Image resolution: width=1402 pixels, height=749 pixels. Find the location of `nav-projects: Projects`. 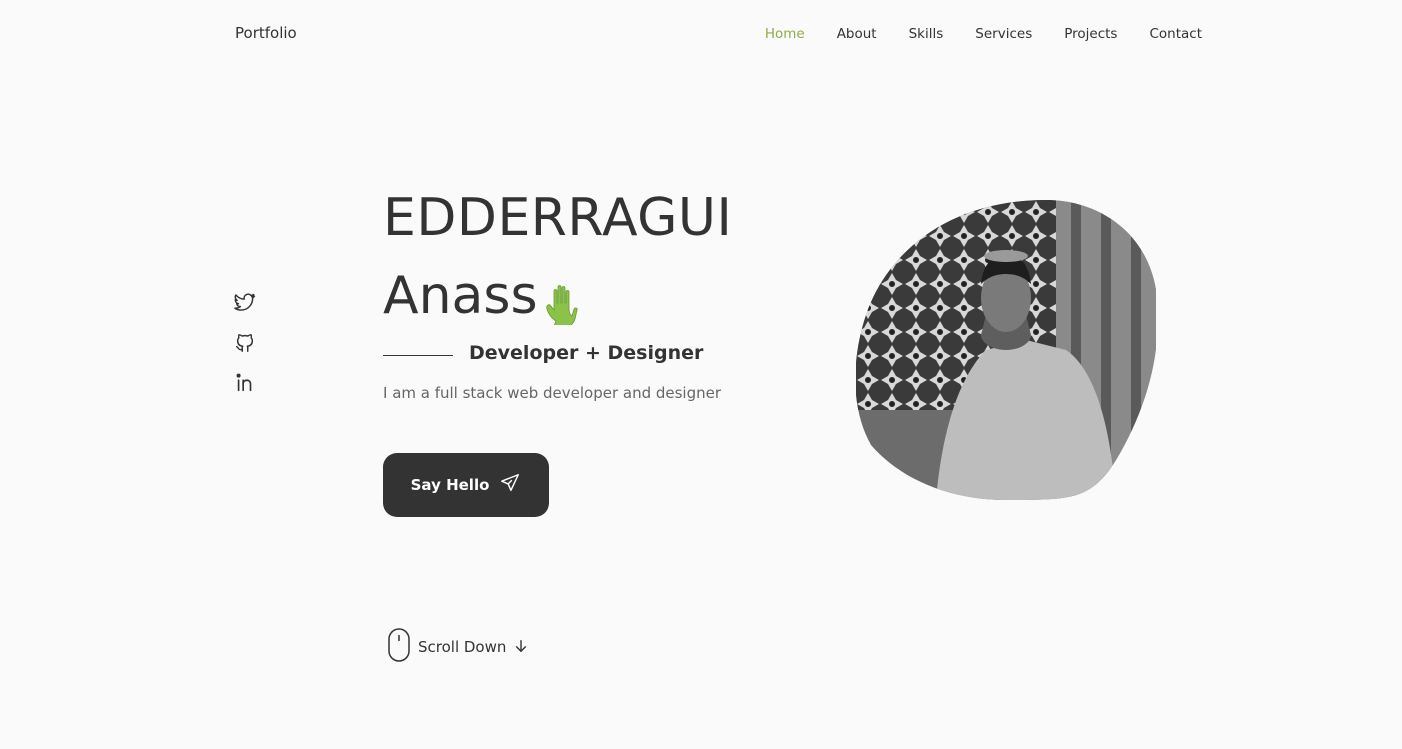

nav-projects: Projects is located at coordinates (1090, 34).